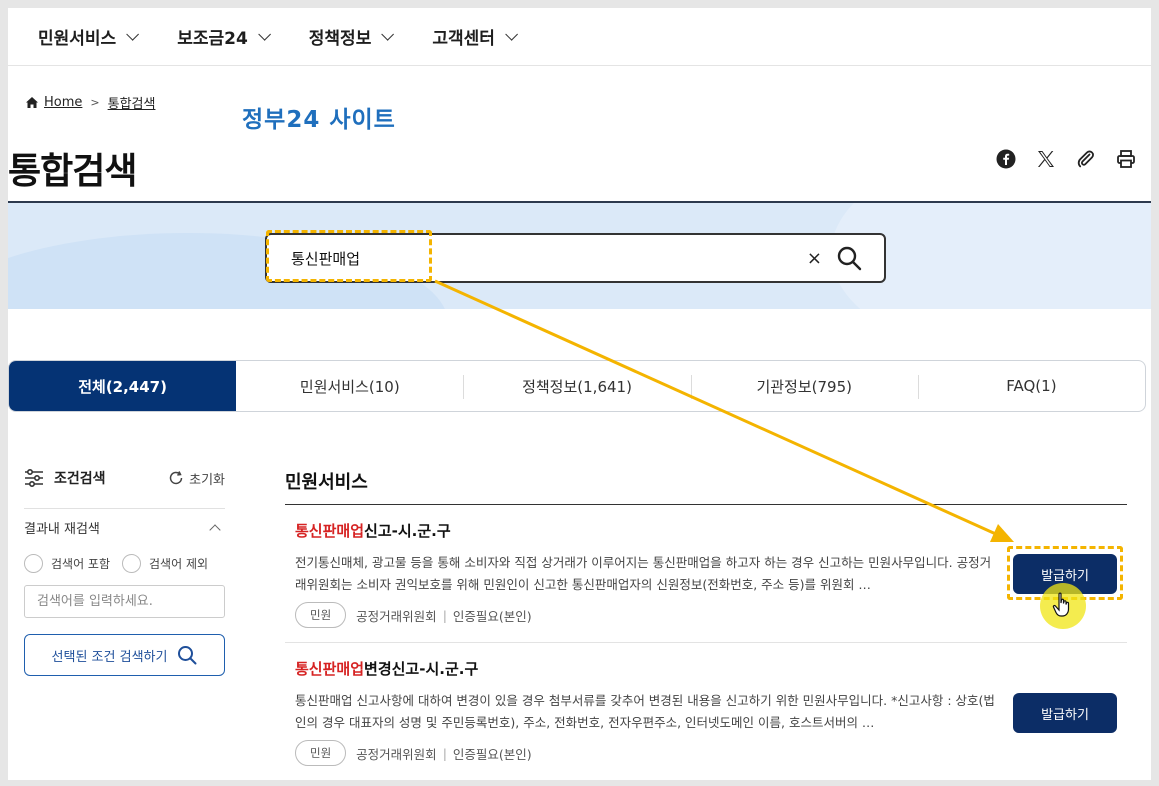  I want to click on condition-search-label: 선택된 조건 검색하기, so click(109, 657).